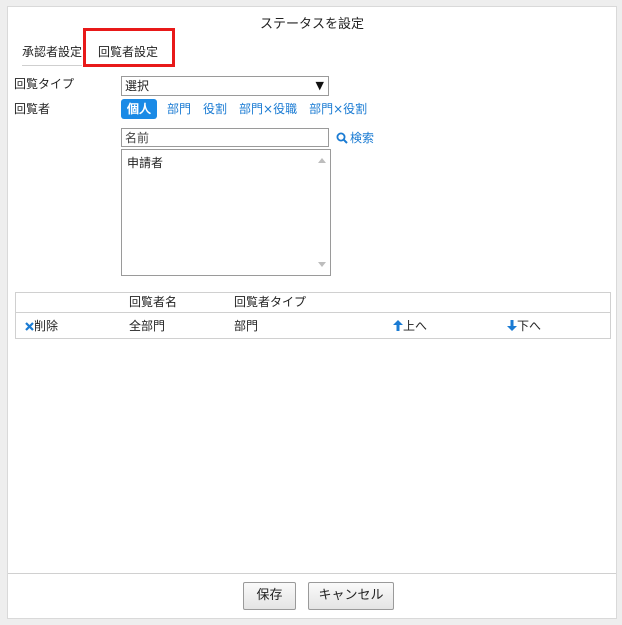  Describe the element at coordinates (215, 109) in the screenshot. I see `chip-role: 役割` at that location.